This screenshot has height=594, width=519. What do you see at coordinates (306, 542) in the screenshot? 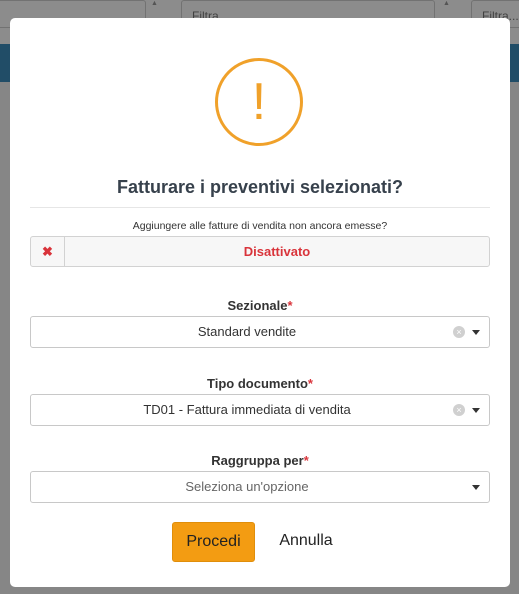
I see `annulla-button: Annulla` at bounding box center [306, 542].